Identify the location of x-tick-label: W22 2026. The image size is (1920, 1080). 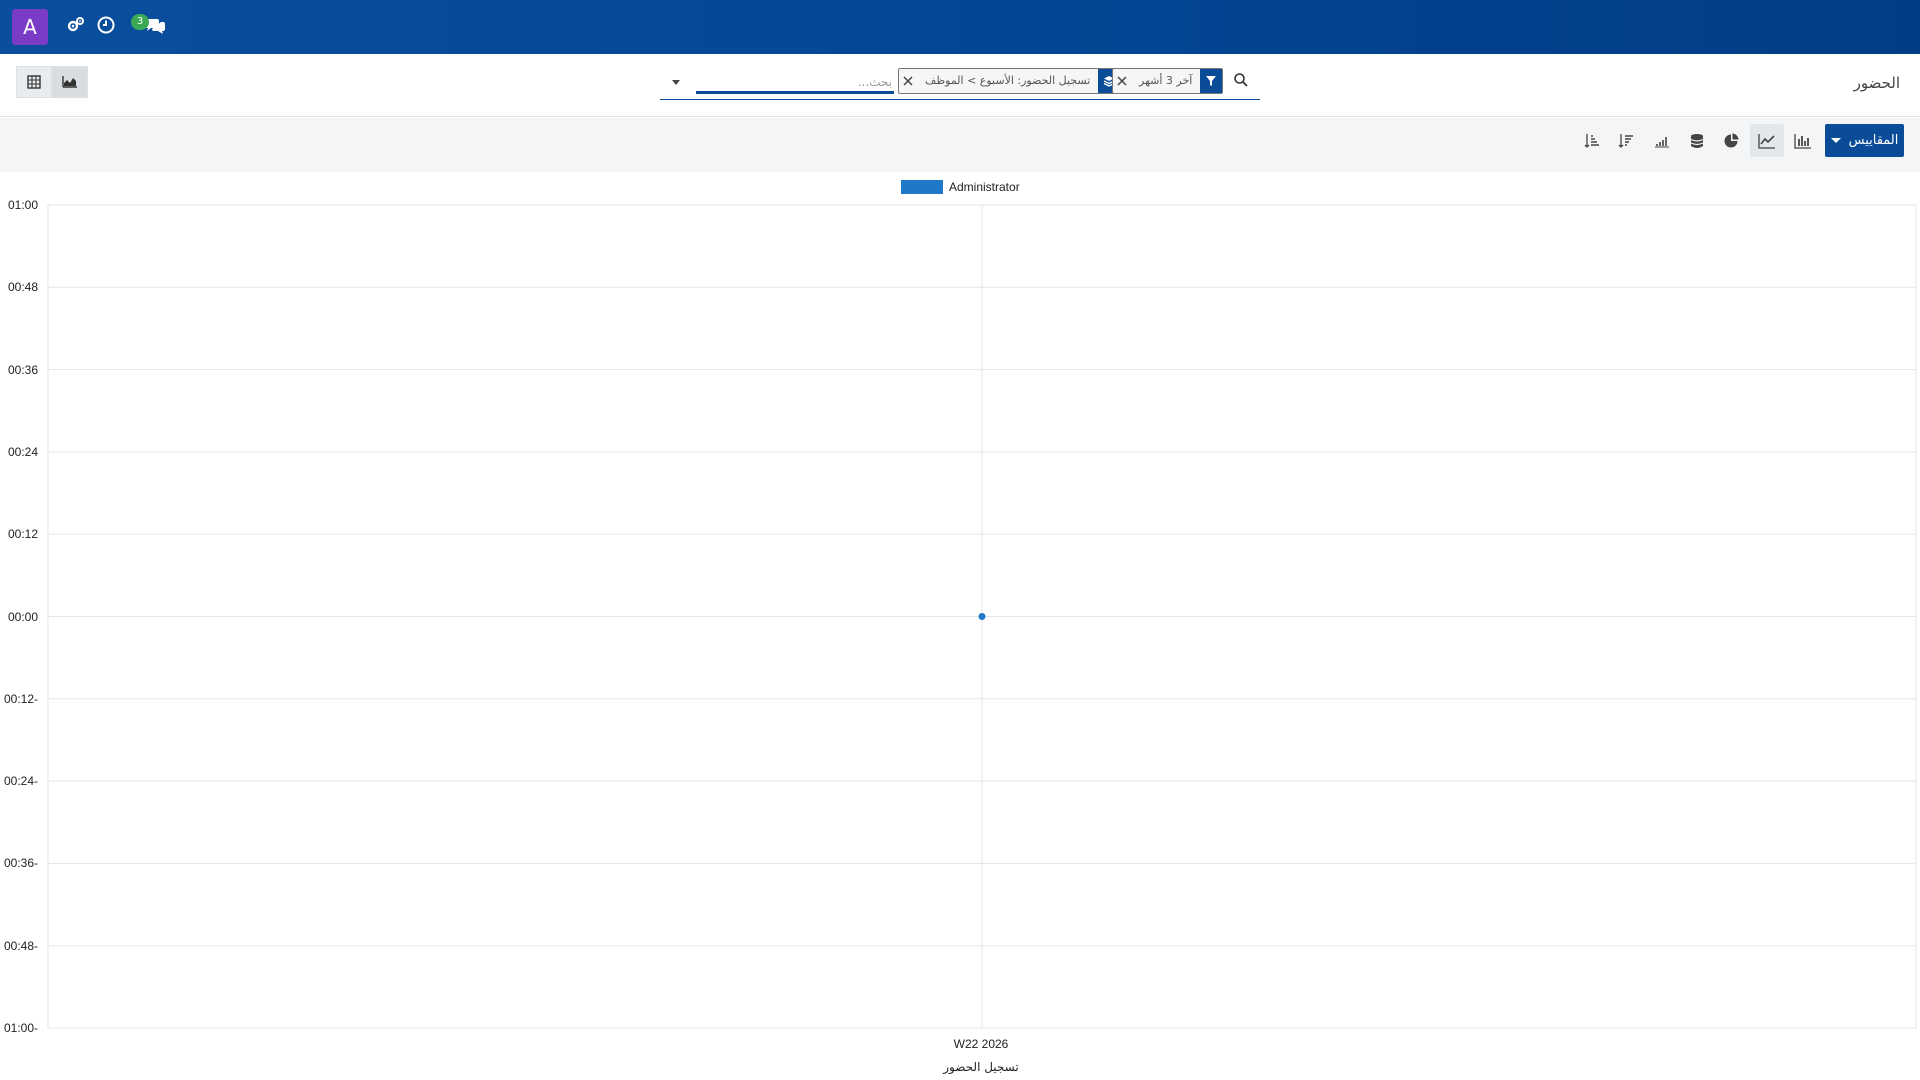
(981, 1044).